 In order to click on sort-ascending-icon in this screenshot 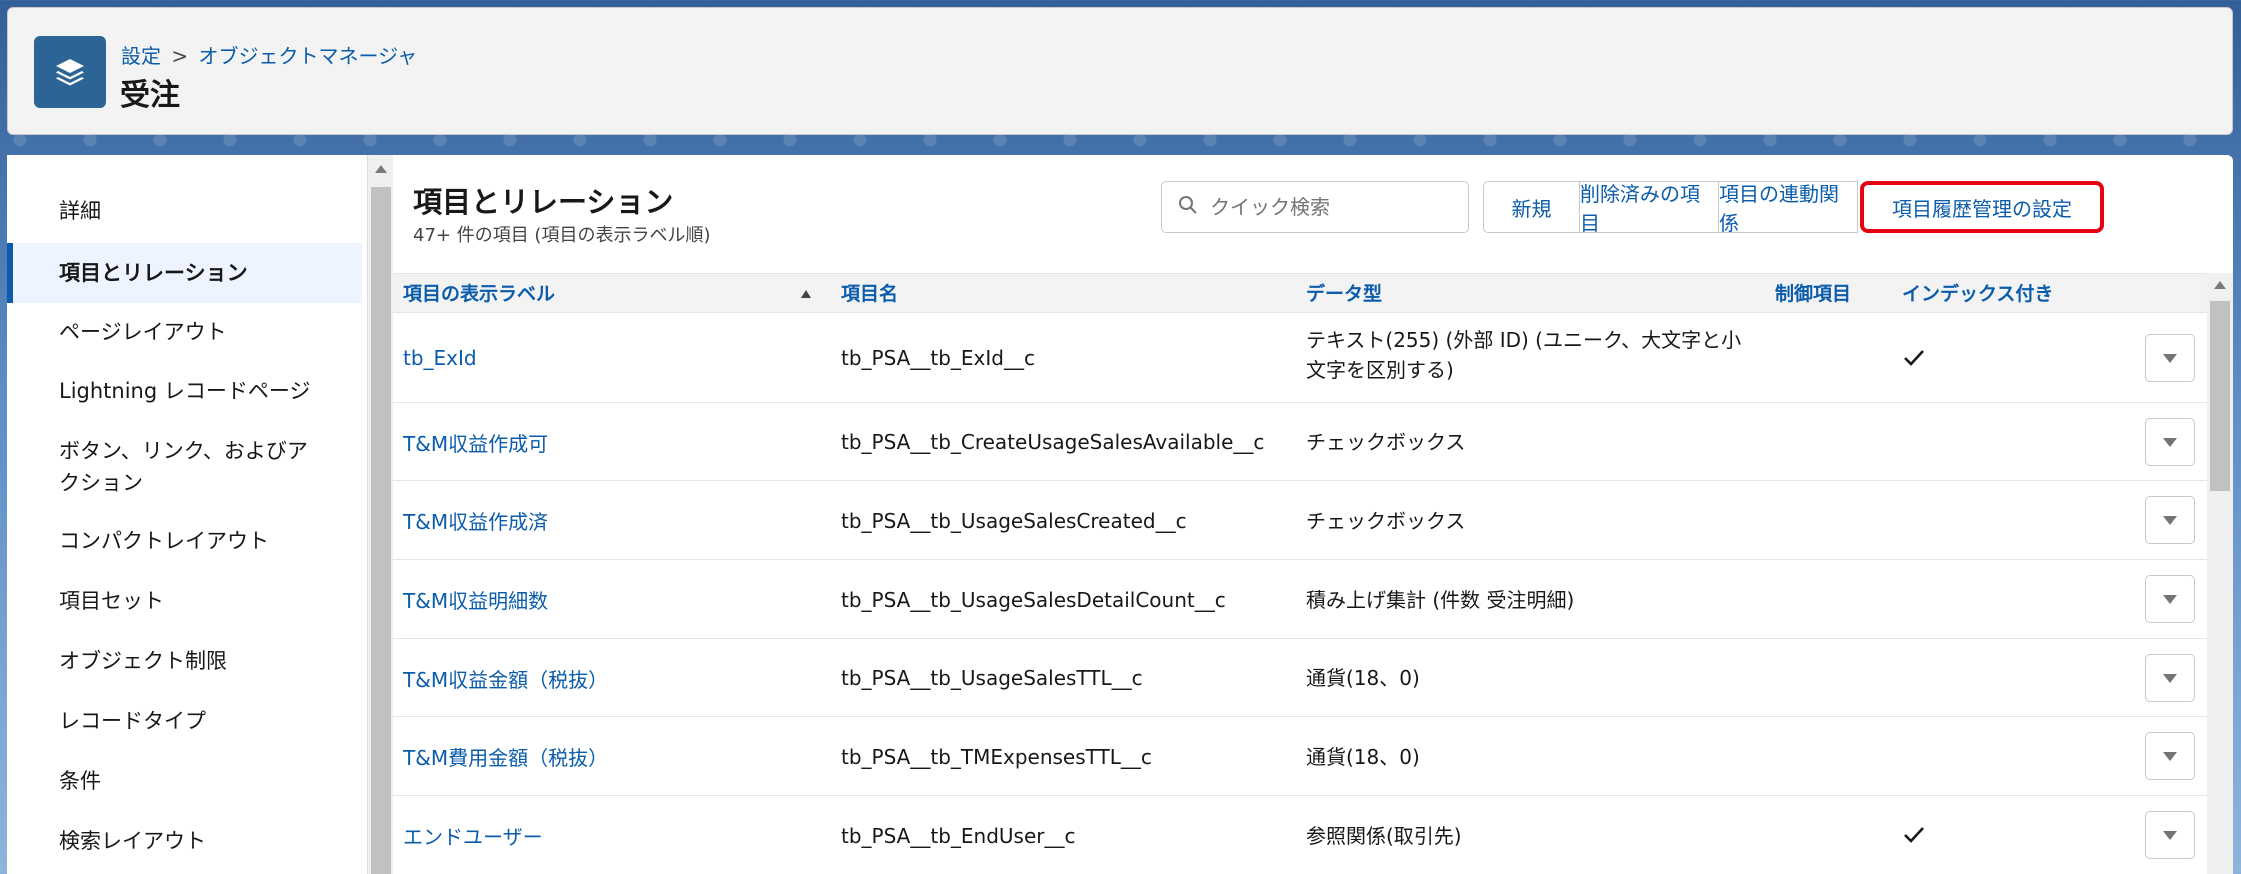, I will do `click(806, 294)`.